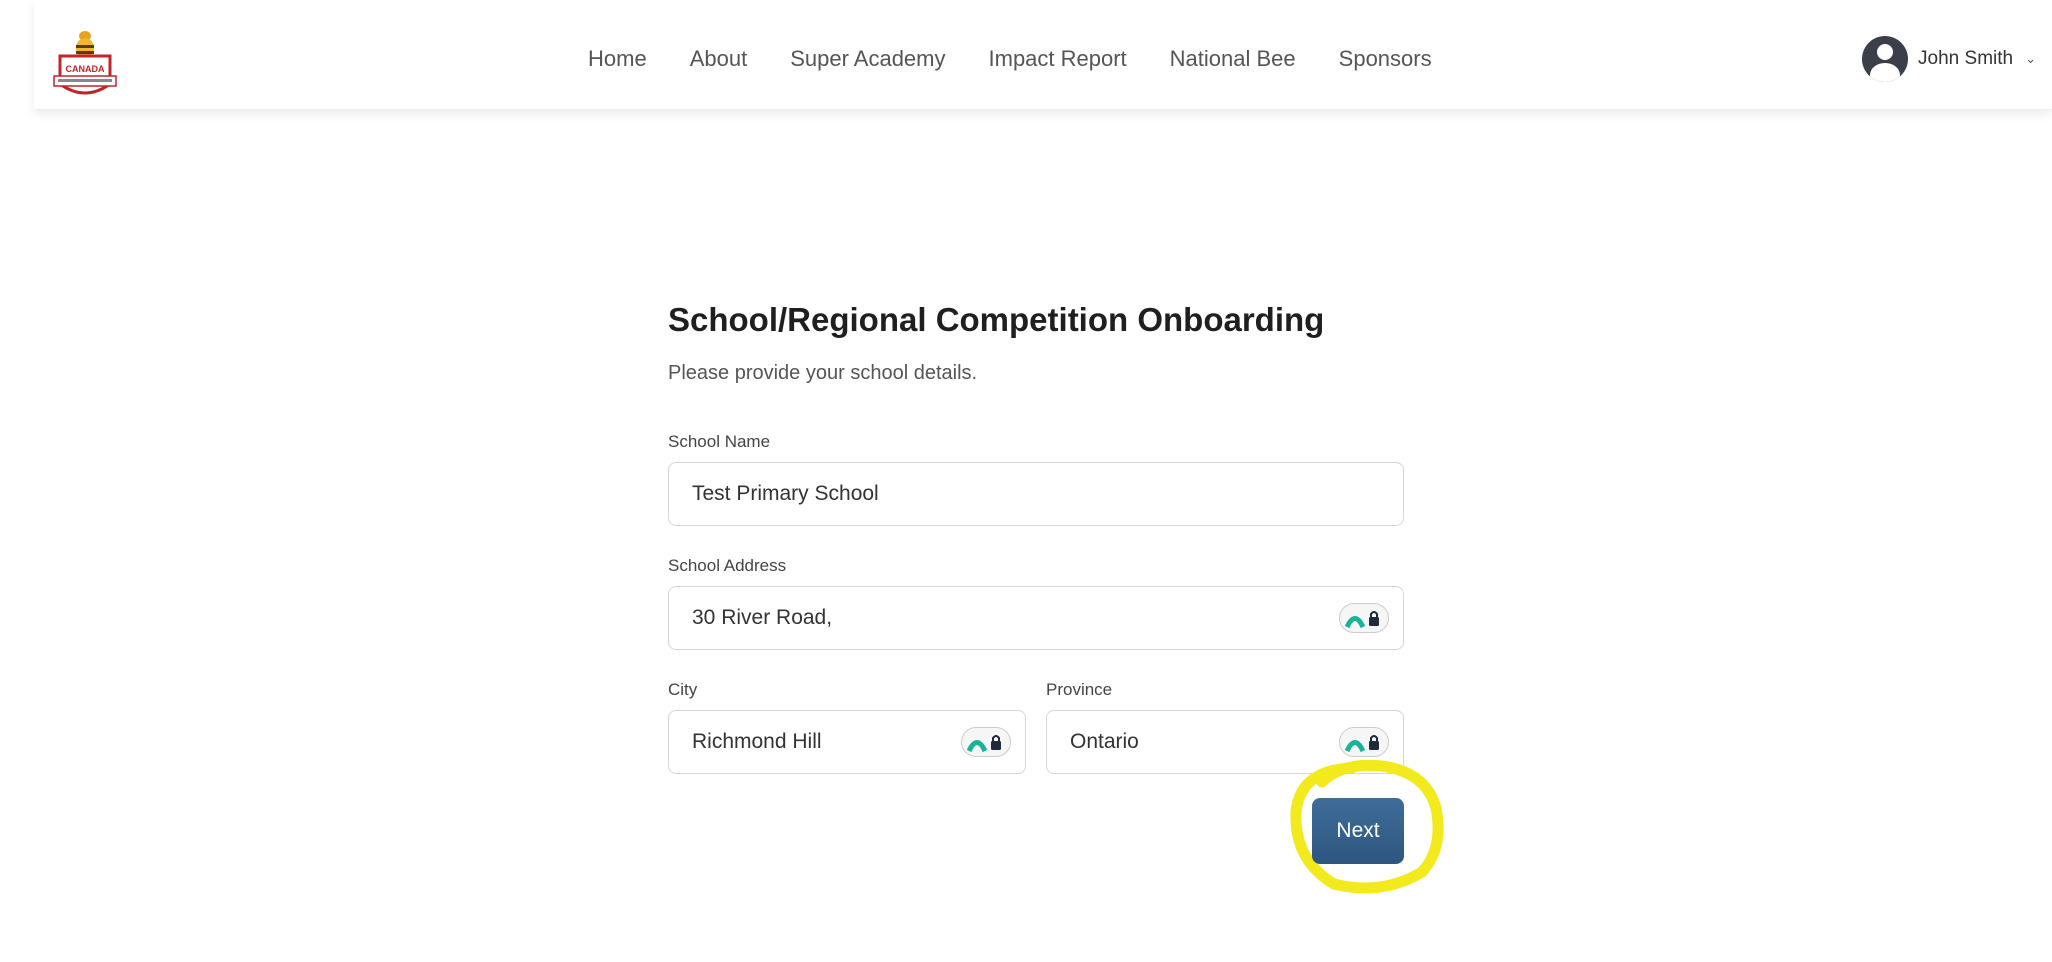 Image resolution: width=2052 pixels, height=962 pixels. What do you see at coordinates (762, 617) in the screenshot?
I see `school-address-value: 30 River Road,` at bounding box center [762, 617].